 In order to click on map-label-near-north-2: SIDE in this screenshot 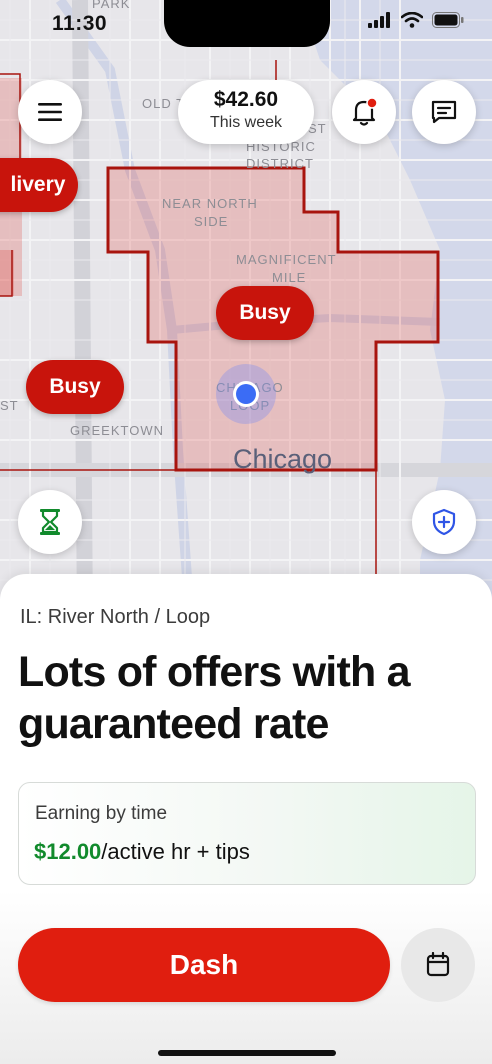, I will do `click(211, 221)`.